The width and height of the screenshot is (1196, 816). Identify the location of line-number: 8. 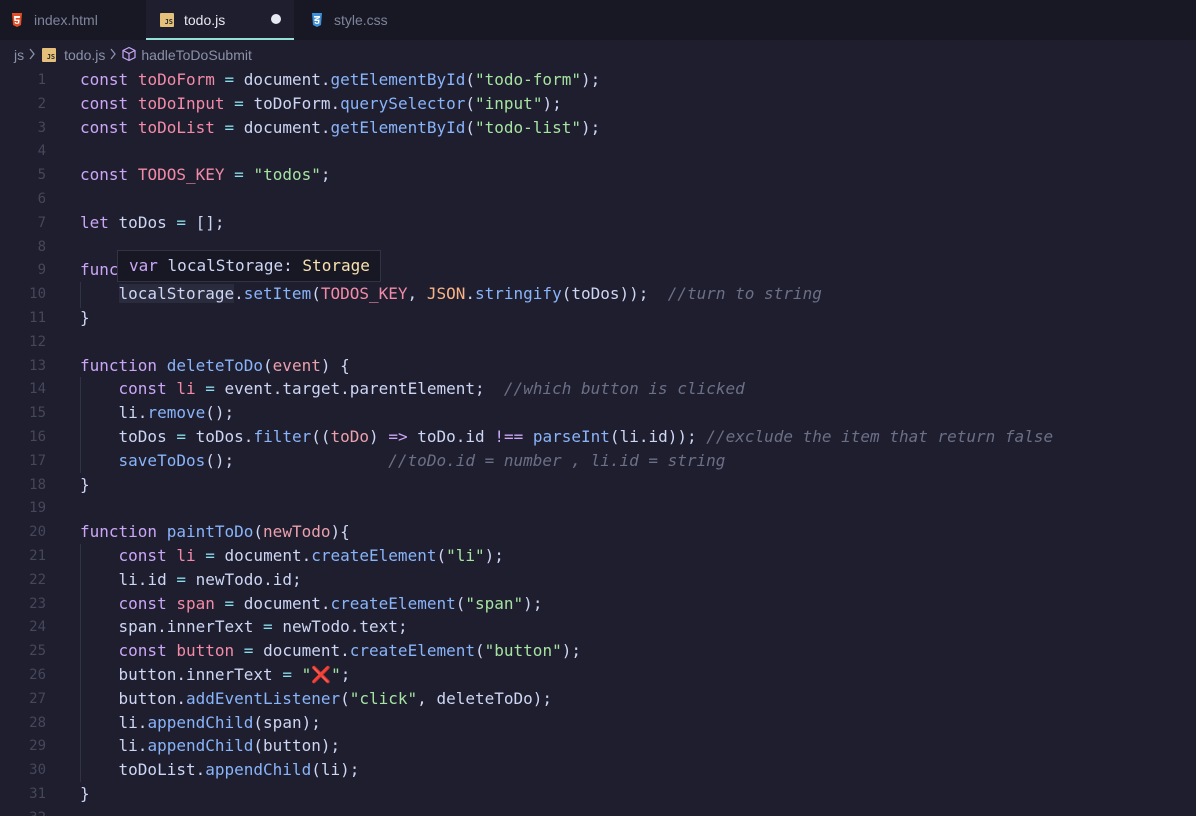
(41, 246).